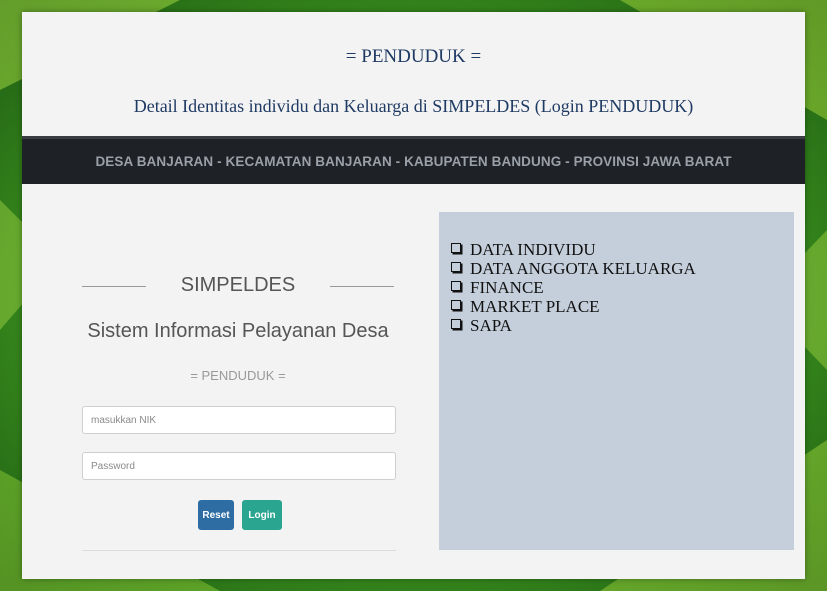 The image size is (827, 591). What do you see at coordinates (535, 306) in the screenshot?
I see `list-item-label: MARKET PLACE` at bounding box center [535, 306].